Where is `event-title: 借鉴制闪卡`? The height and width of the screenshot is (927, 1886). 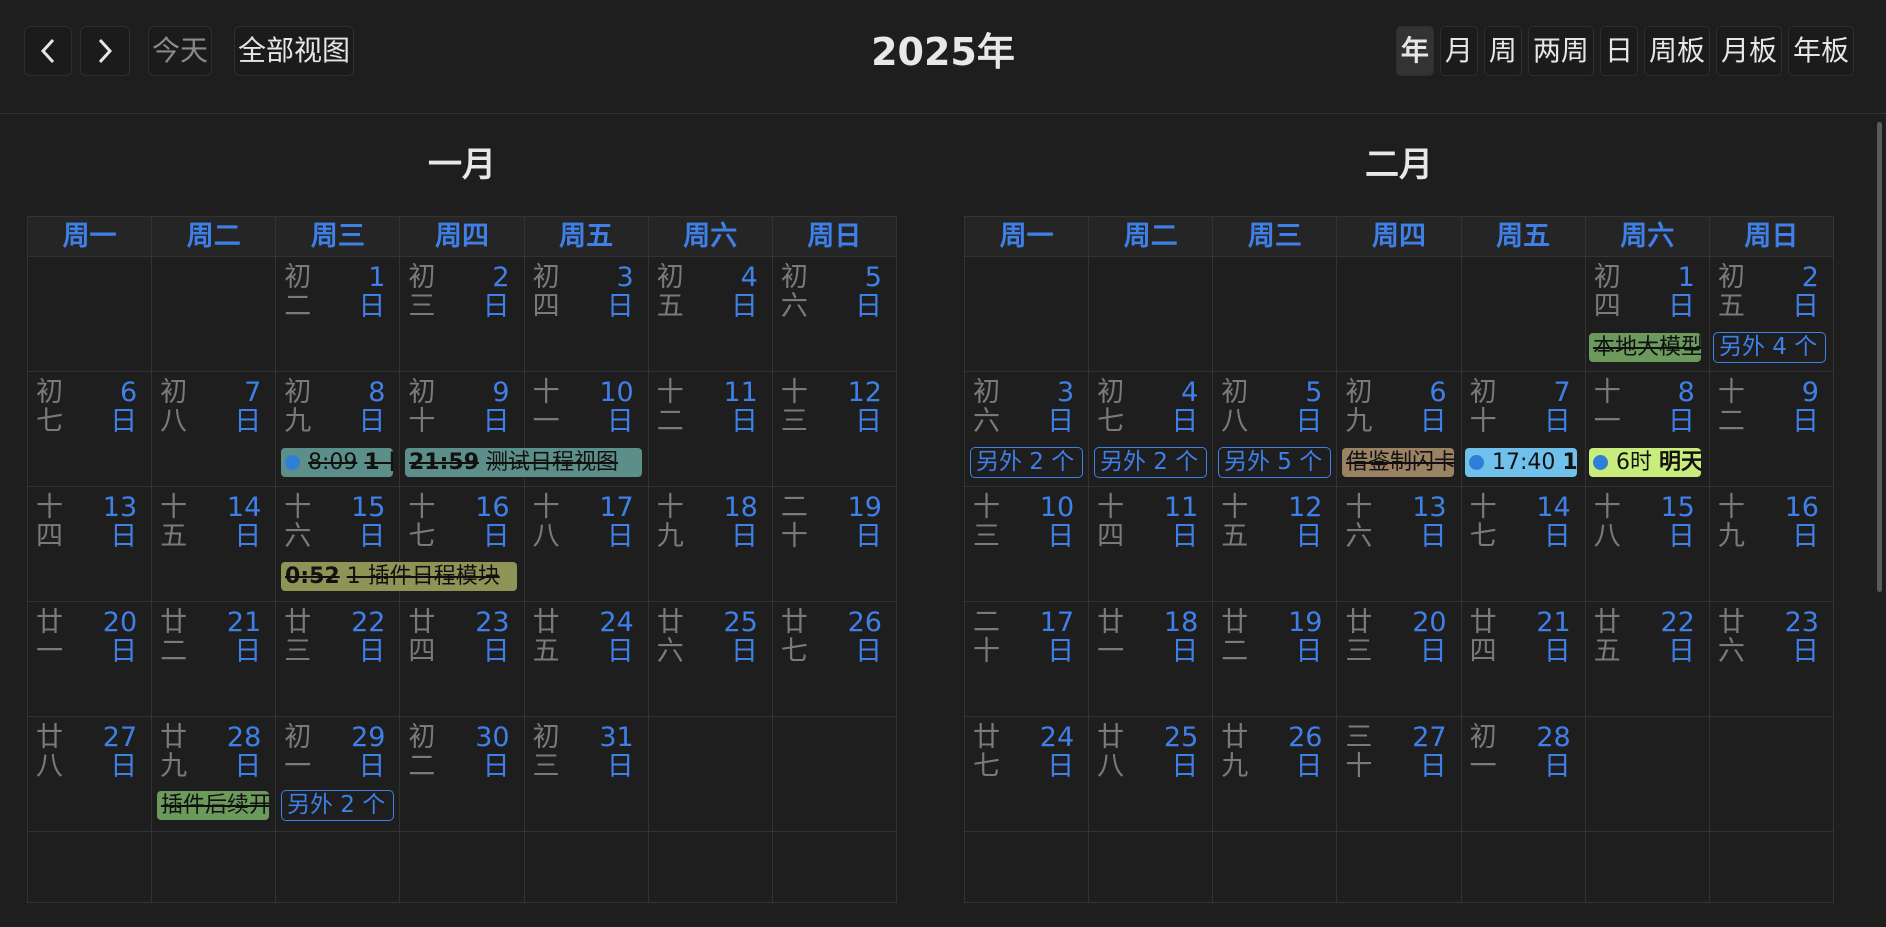
event-title: 借鉴制闪卡 is located at coordinates (1400, 462).